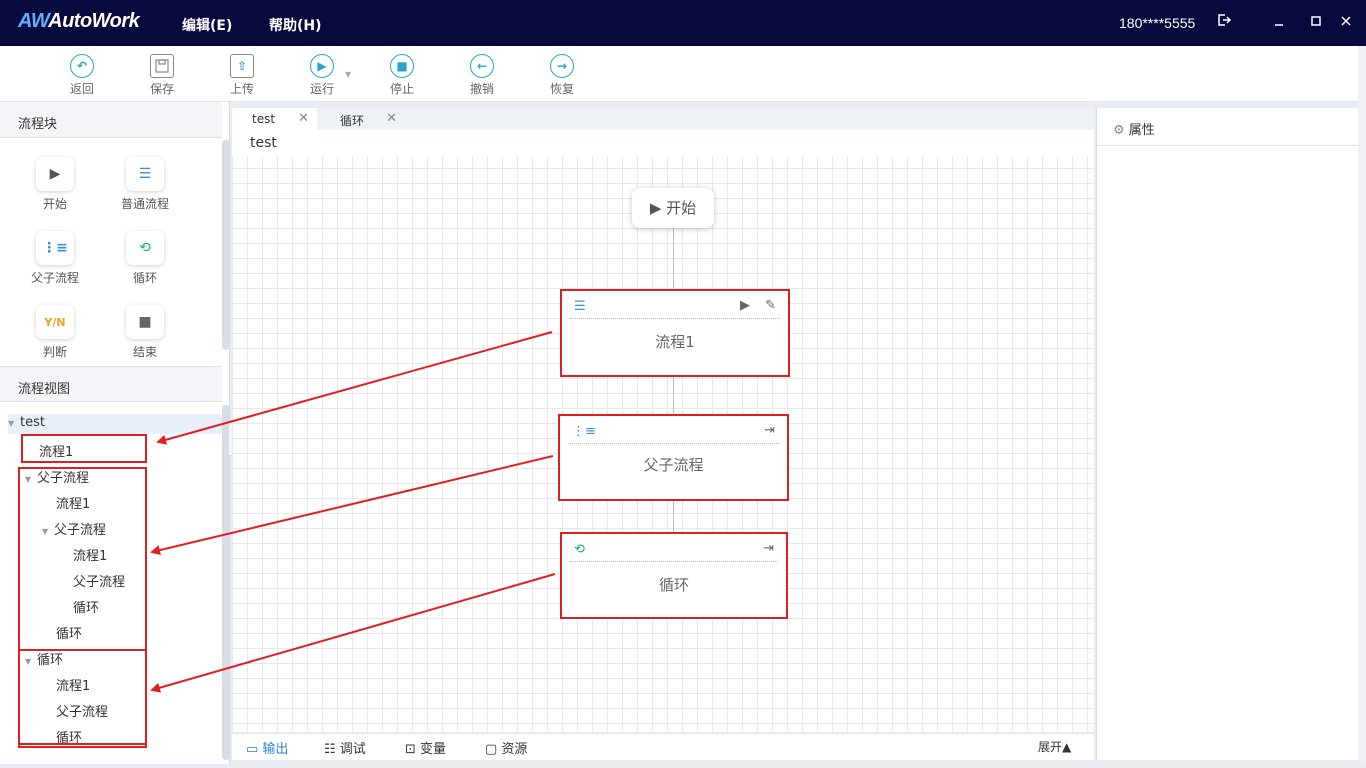  I want to click on save-button: 保存, so click(162, 75).